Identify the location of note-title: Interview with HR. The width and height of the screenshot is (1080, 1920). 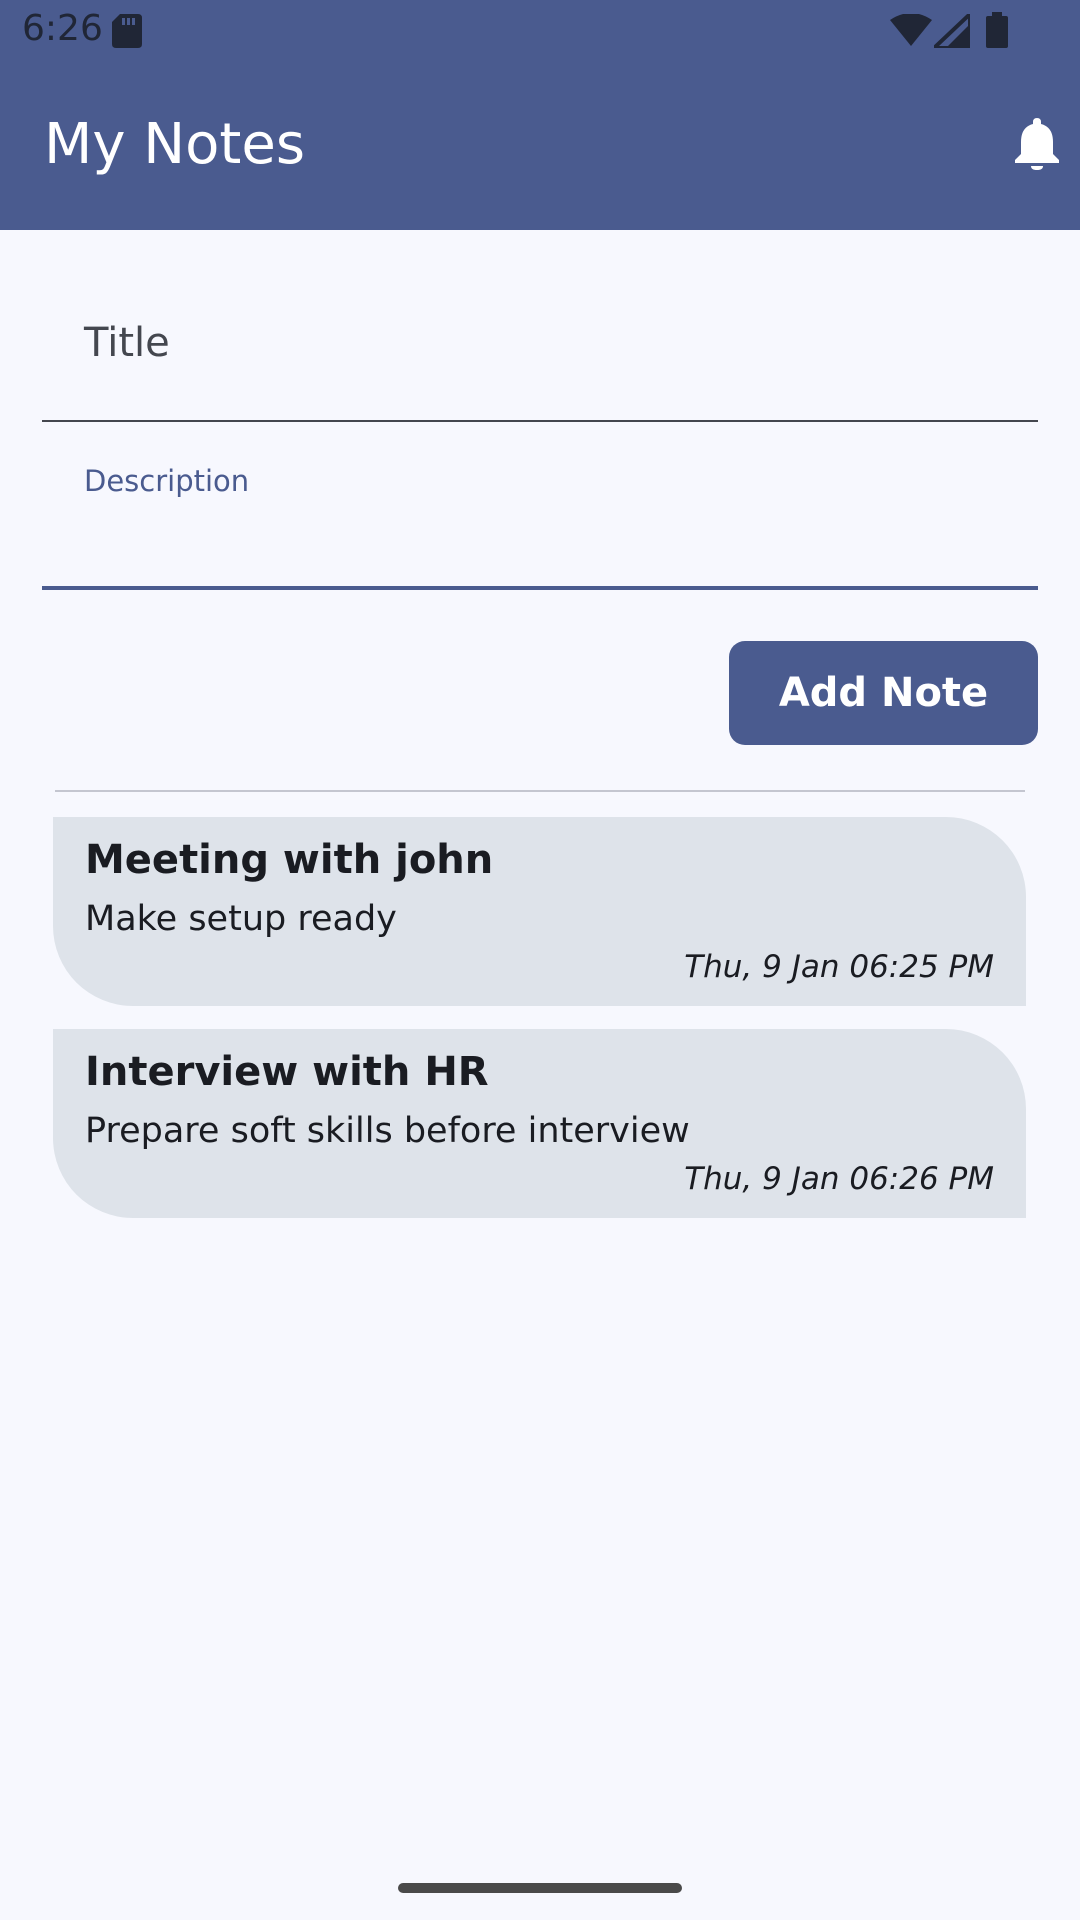
(287, 1072).